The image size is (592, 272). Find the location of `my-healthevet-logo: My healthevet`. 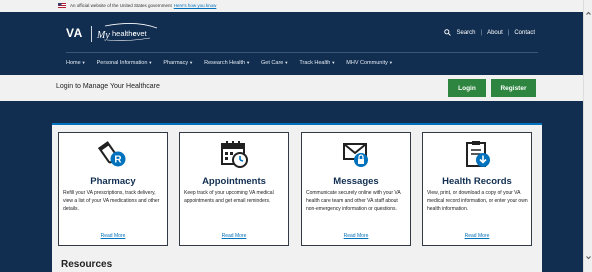

my-healthevet-logo: My healthevet is located at coordinates (128, 33).